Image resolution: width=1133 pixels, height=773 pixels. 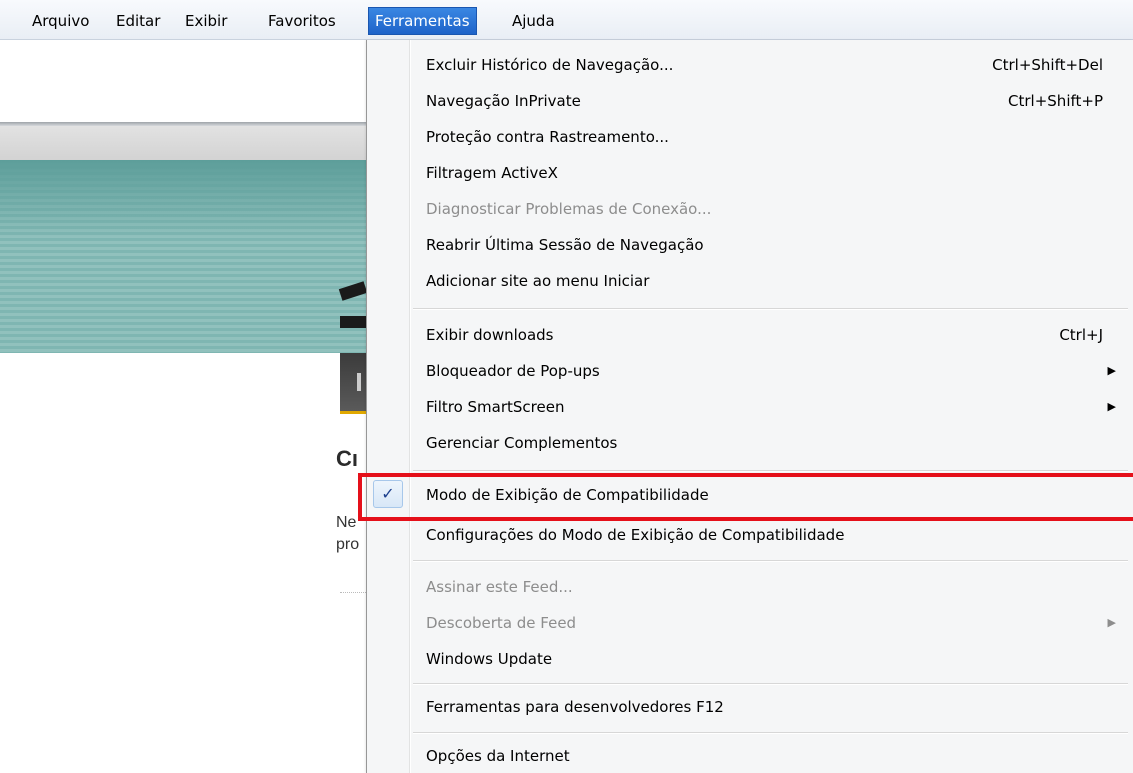 What do you see at coordinates (749, 245) in the screenshot?
I see `menu-item-reopen-session: Reabrir Última Sessão de Navegação` at bounding box center [749, 245].